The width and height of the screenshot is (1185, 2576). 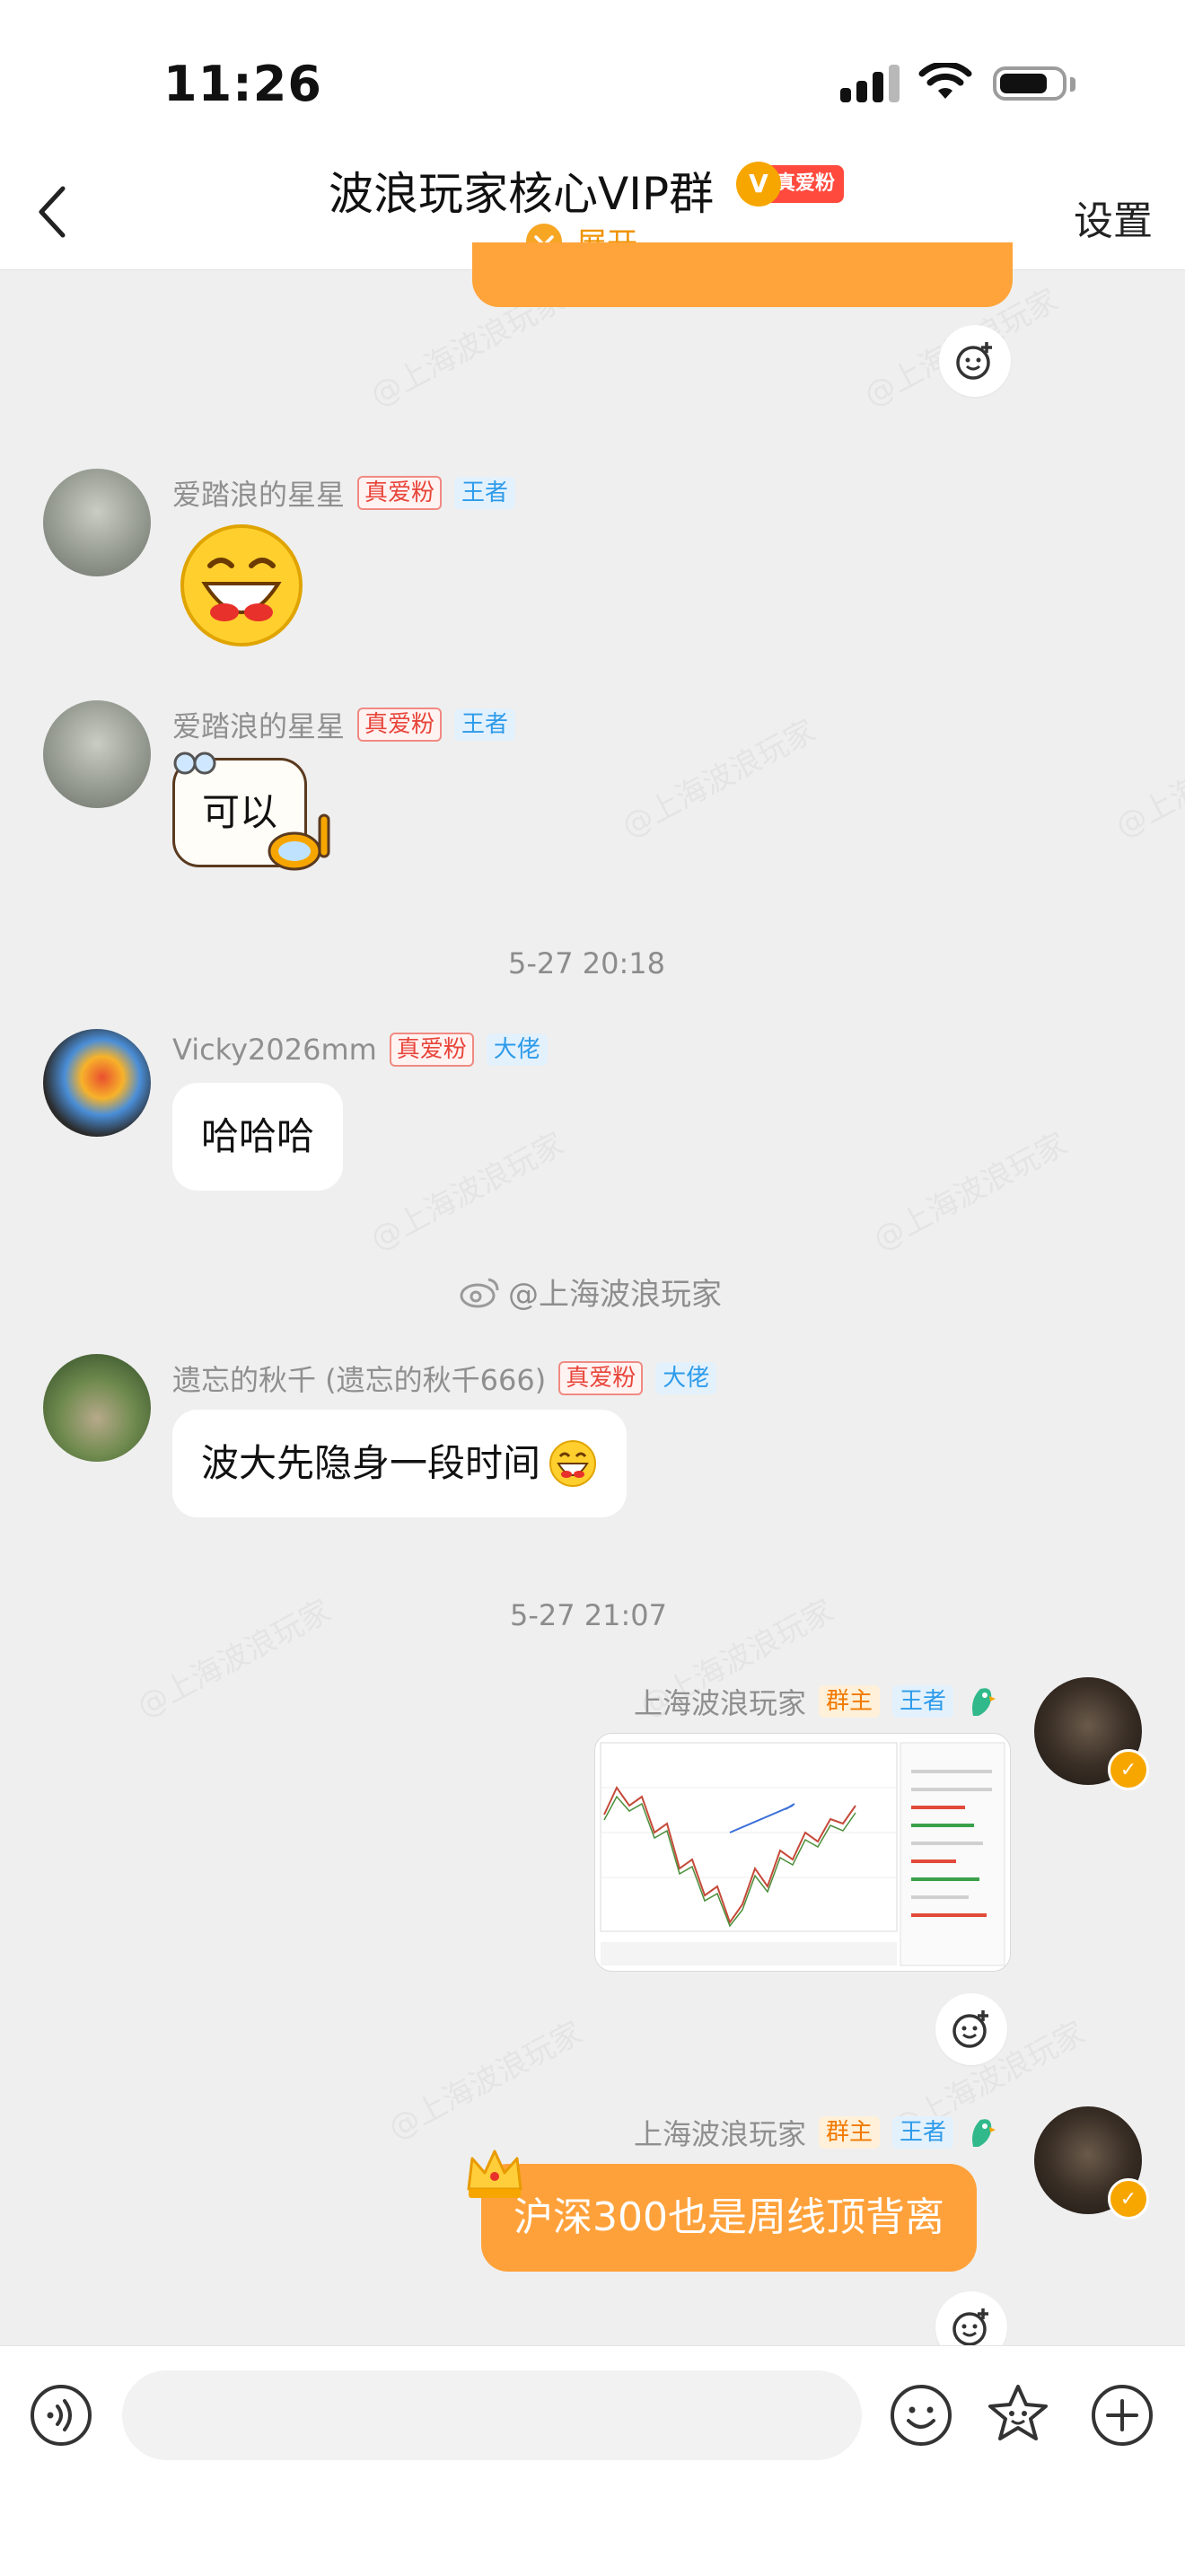 What do you see at coordinates (587, 963) in the screenshot?
I see `timestamp: 5-27 20:18` at bounding box center [587, 963].